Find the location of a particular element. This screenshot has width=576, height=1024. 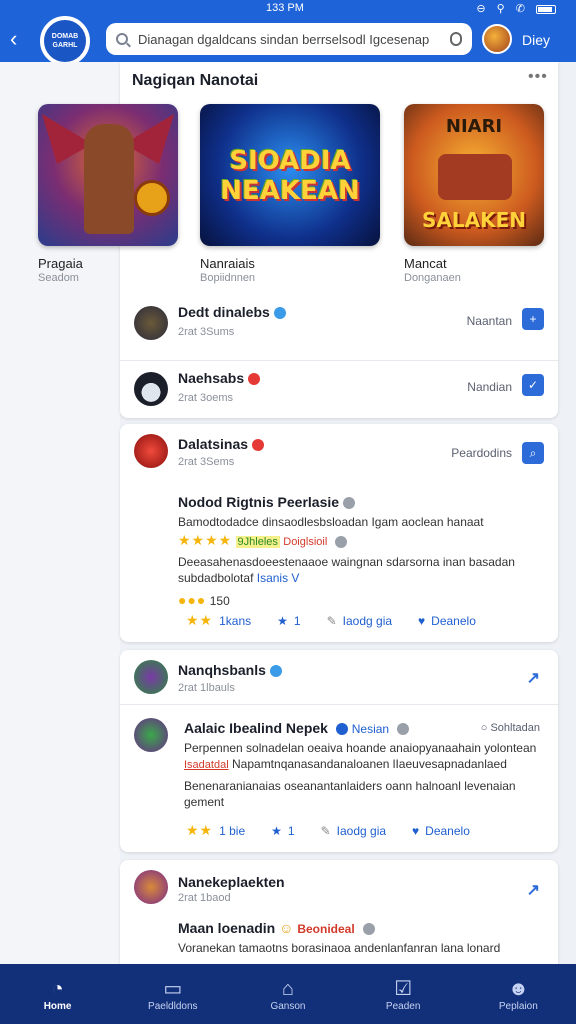

app-header: 133 PM ⊖ ⚲ ✆ ‹ DOMAB GARHL Diey is located at coordinates (288, 33).